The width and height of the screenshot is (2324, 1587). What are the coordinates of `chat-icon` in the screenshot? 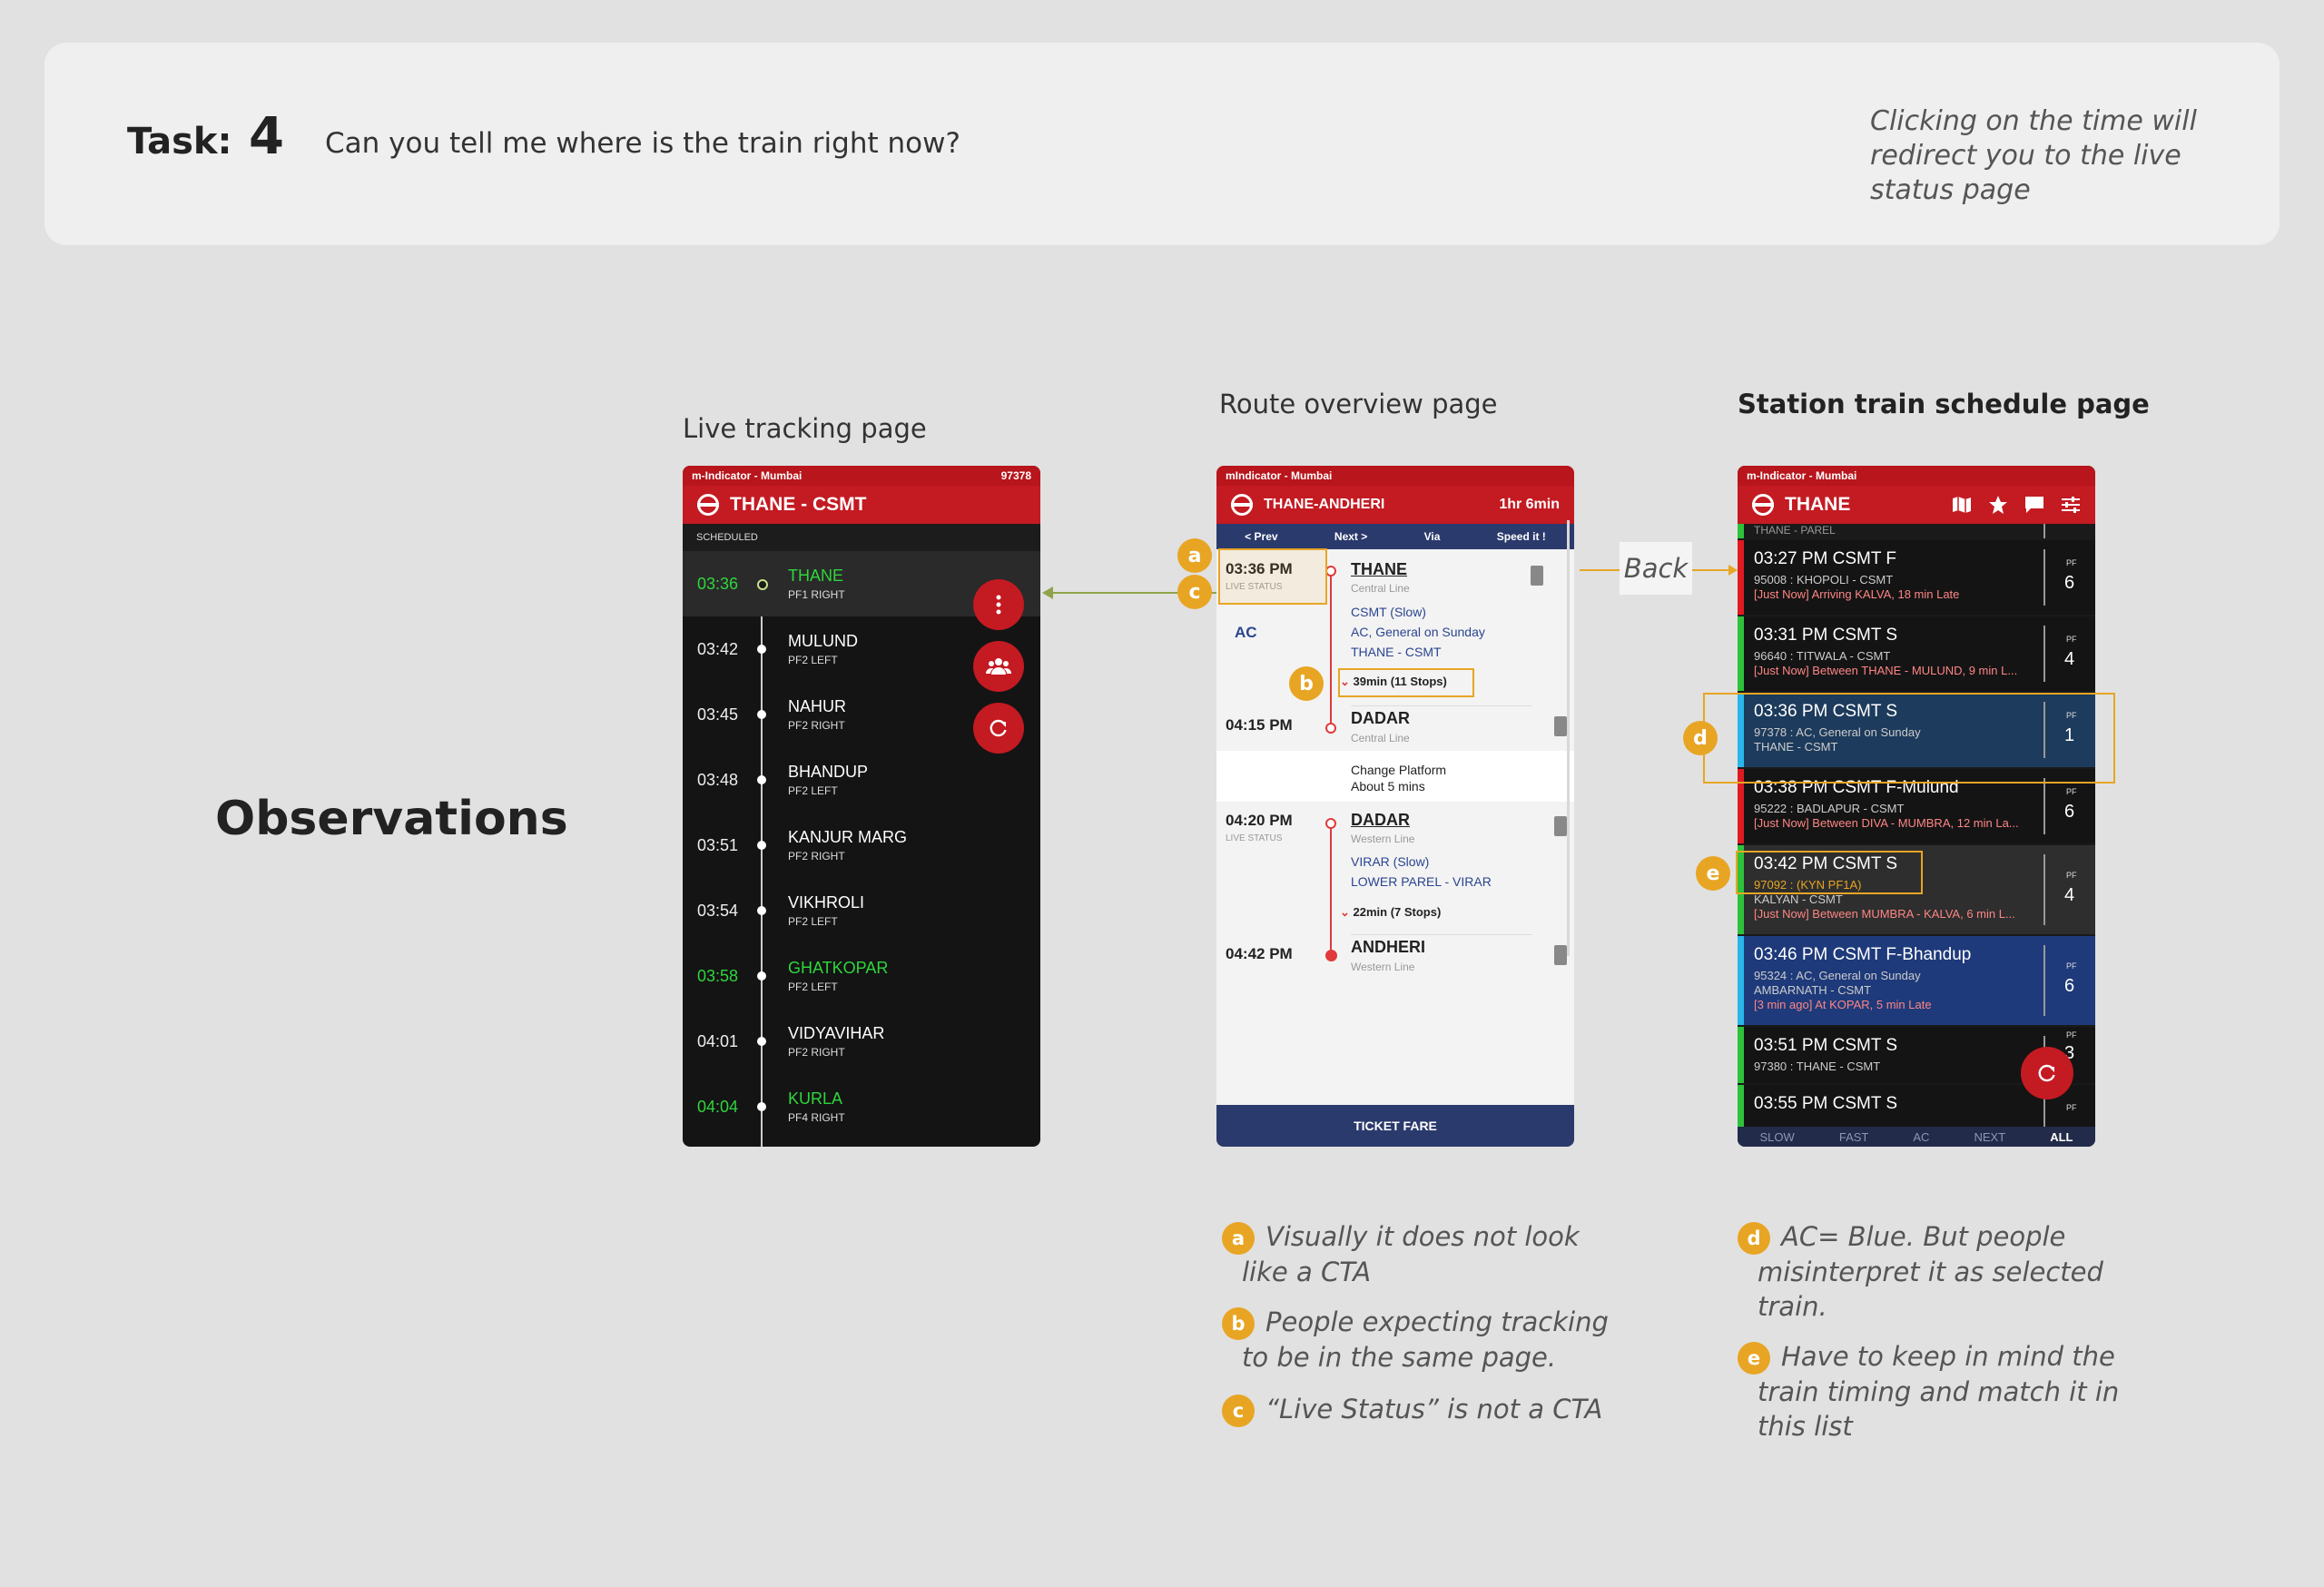 It's located at (2034, 505).